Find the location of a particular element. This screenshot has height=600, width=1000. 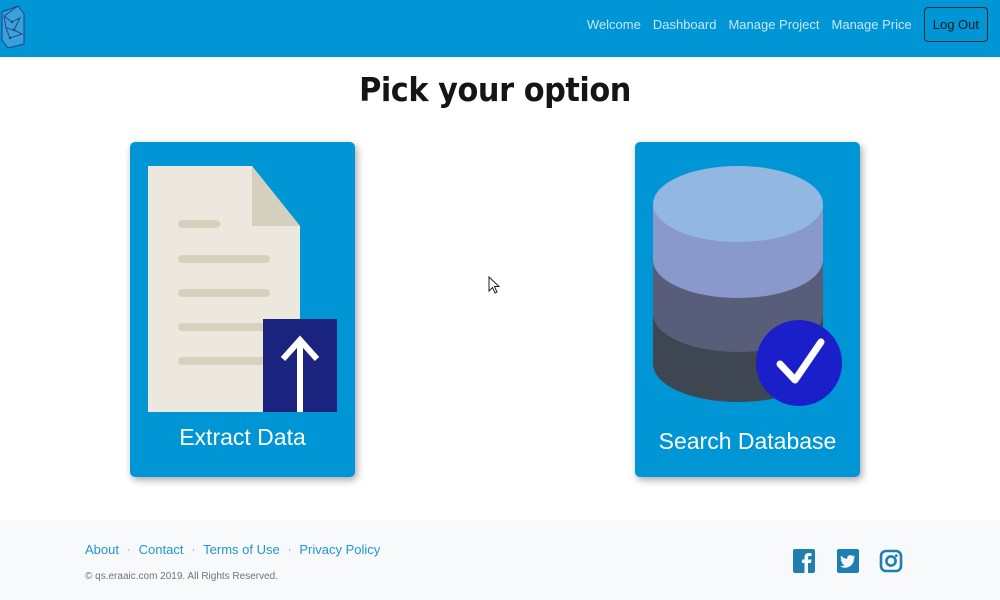

footer-link-privacy: Privacy Policy is located at coordinates (339, 549).